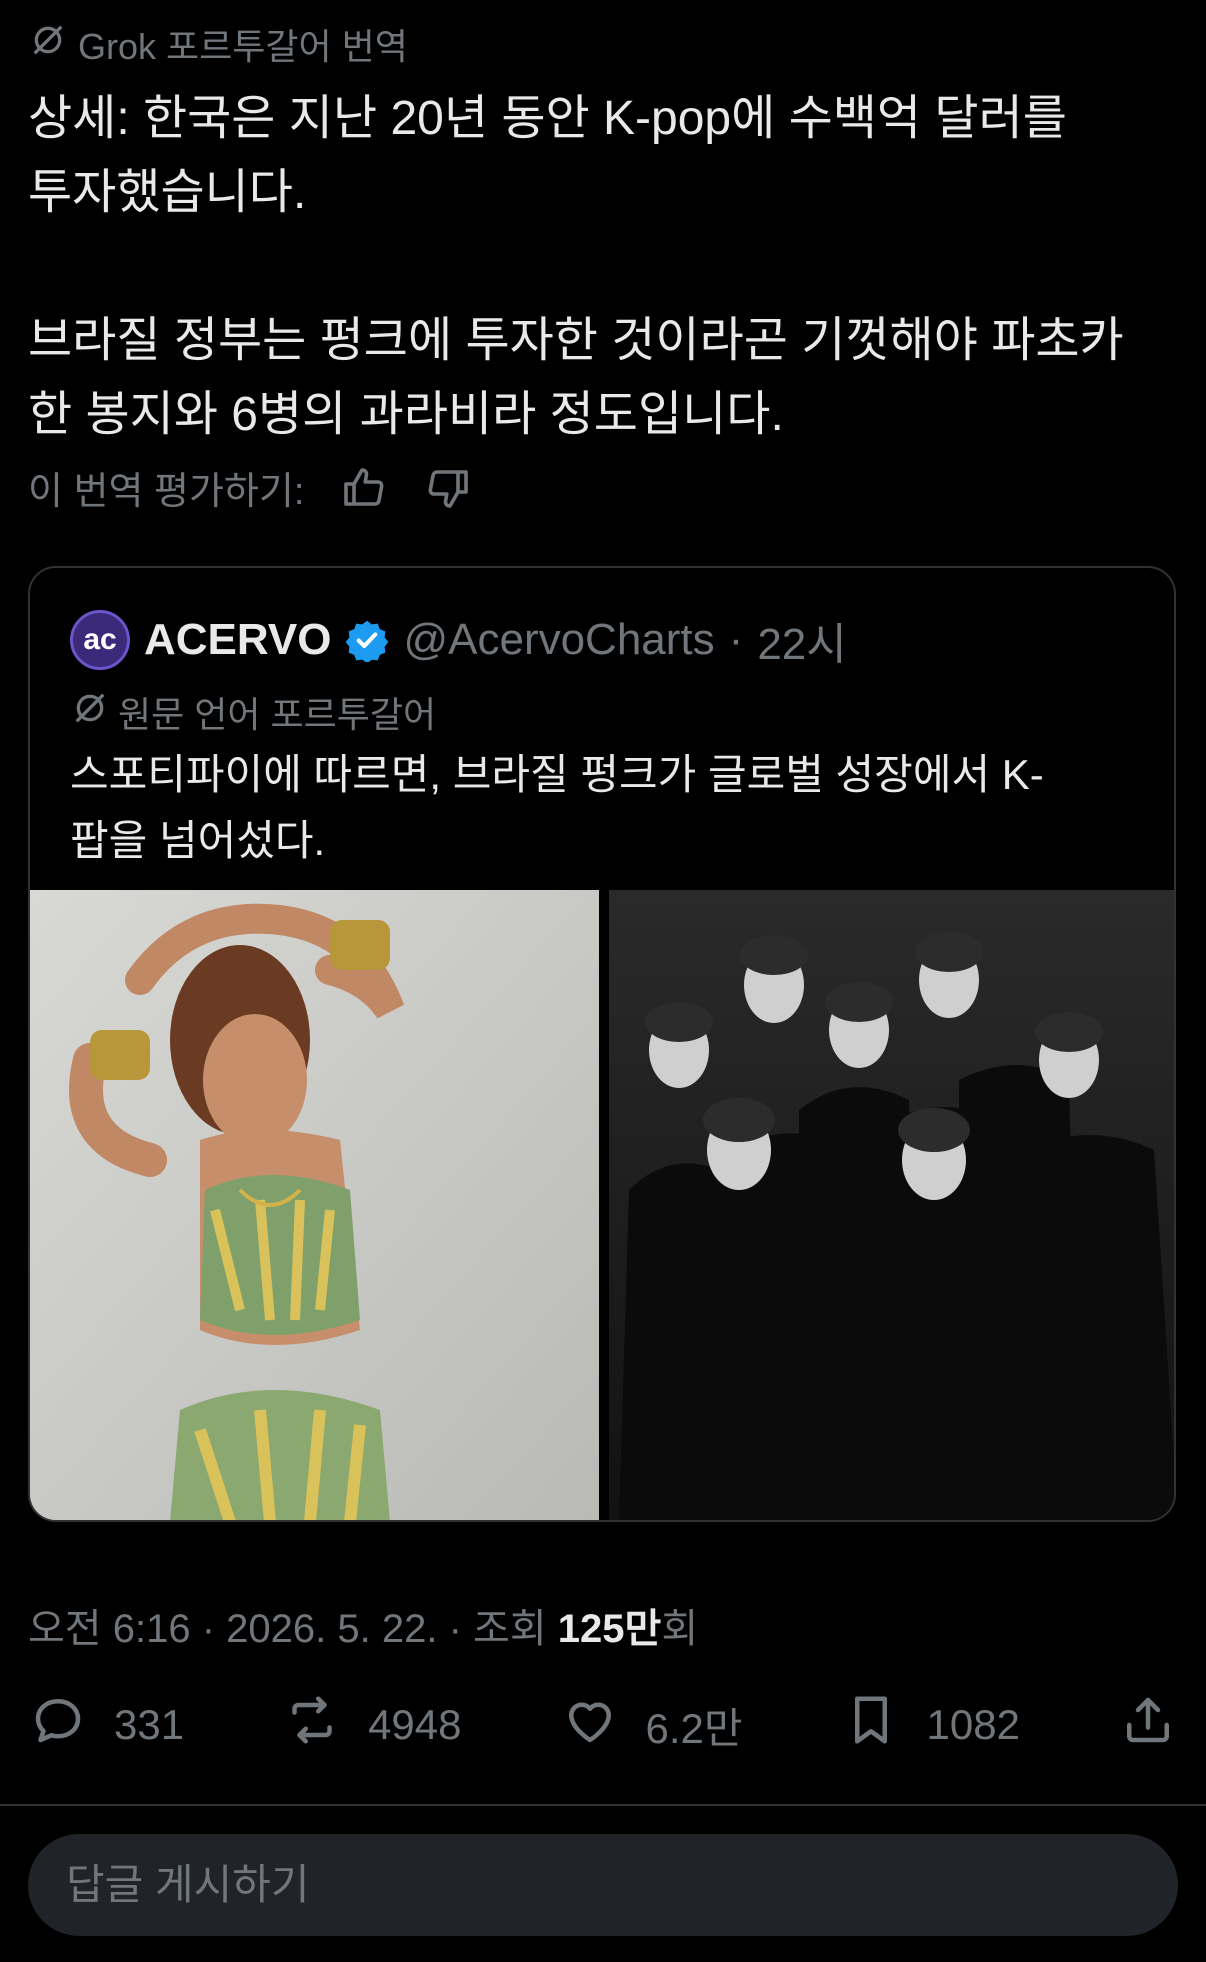 The image size is (1206, 1962). I want to click on reply-count: 331, so click(149, 1724).